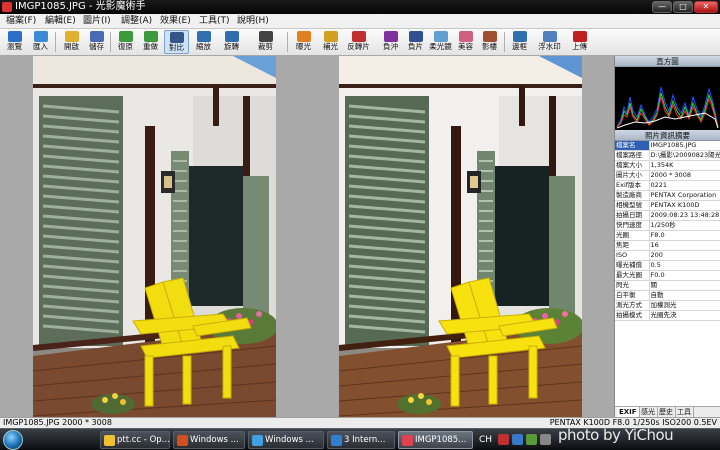 This screenshot has height=450, width=720. Describe the element at coordinates (519, 36) in the screenshot. I see `frame-icon` at that location.